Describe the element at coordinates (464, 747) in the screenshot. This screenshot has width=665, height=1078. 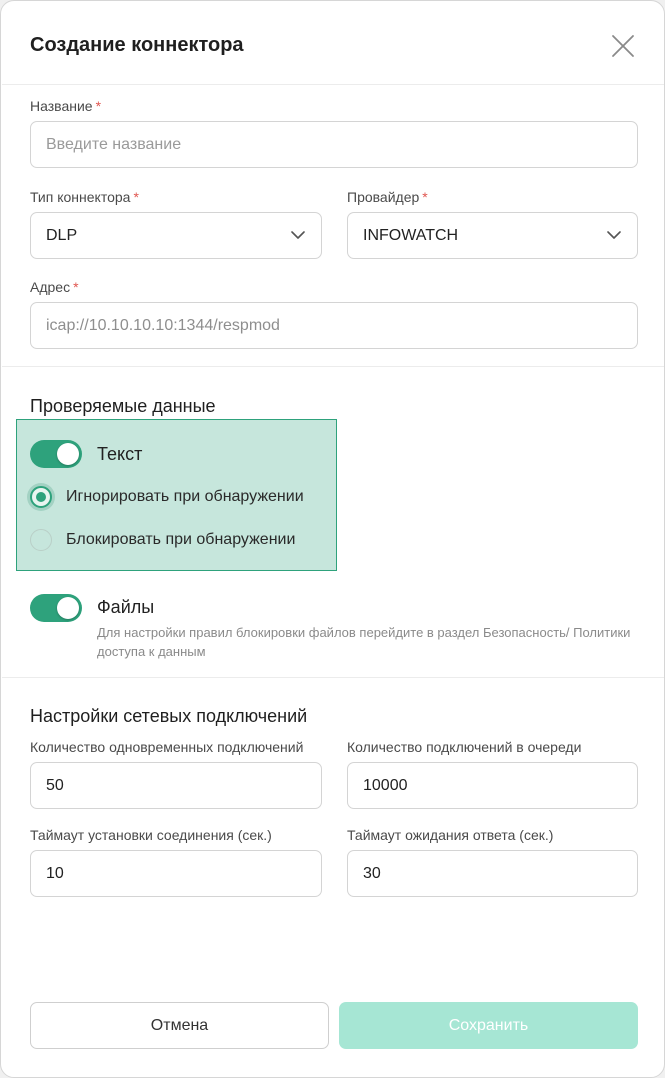
I see `queue-label: Количество подключений в очереди` at that location.